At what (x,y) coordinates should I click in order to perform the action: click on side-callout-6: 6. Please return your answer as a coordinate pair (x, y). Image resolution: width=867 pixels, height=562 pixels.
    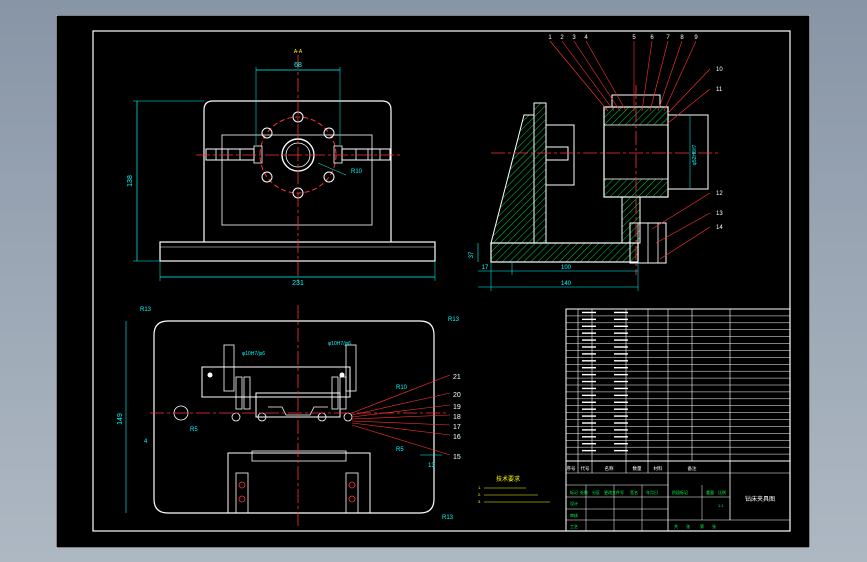
    Looking at the image, I should click on (652, 38).